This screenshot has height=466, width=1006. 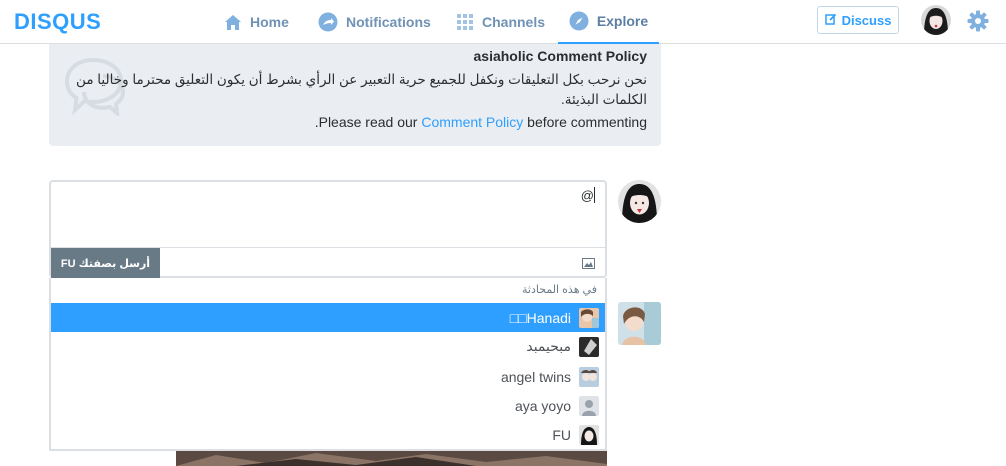 What do you see at coordinates (830, 20) in the screenshot?
I see `edit-icon` at bounding box center [830, 20].